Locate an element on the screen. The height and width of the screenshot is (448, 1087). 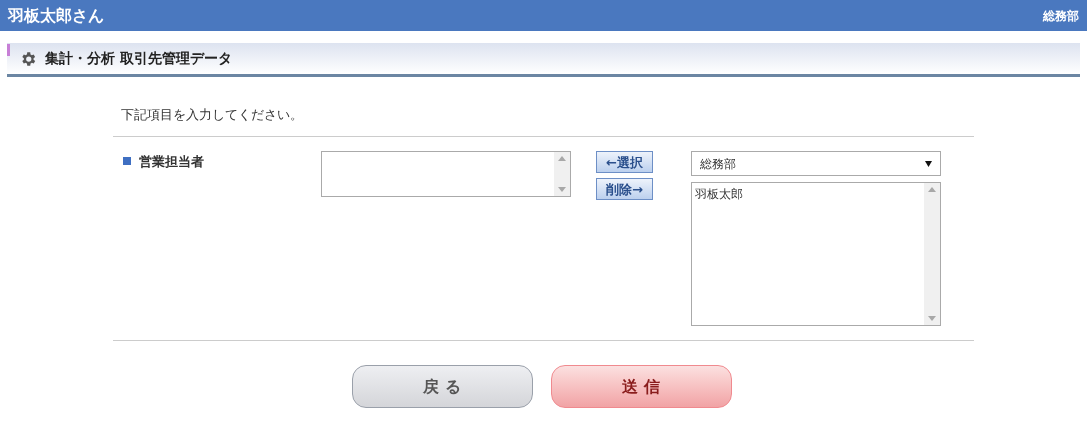
list-option: 羽板太郎 is located at coordinates (808, 194).